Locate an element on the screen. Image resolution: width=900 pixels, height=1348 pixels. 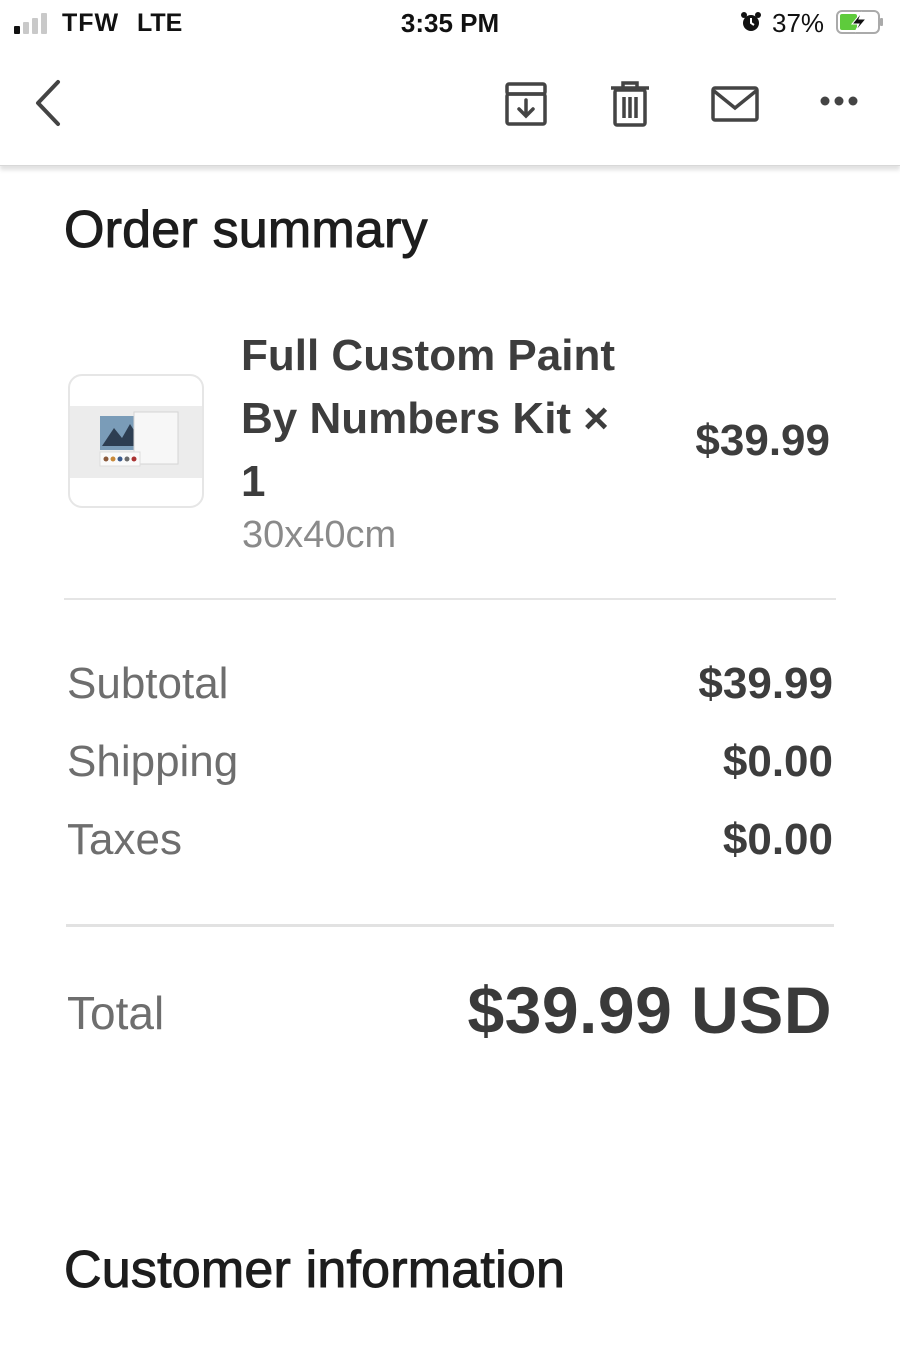
product-thumbnail is located at coordinates (136, 441).